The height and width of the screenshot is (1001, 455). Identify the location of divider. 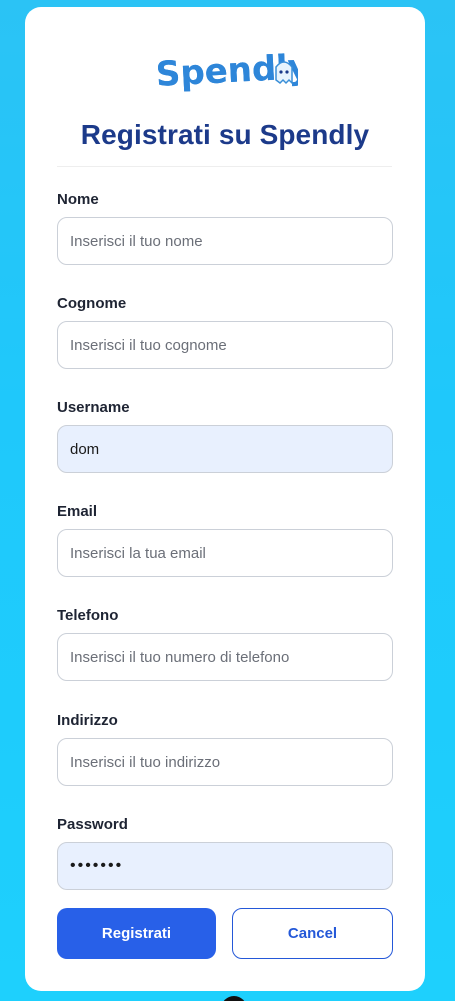
(224, 166).